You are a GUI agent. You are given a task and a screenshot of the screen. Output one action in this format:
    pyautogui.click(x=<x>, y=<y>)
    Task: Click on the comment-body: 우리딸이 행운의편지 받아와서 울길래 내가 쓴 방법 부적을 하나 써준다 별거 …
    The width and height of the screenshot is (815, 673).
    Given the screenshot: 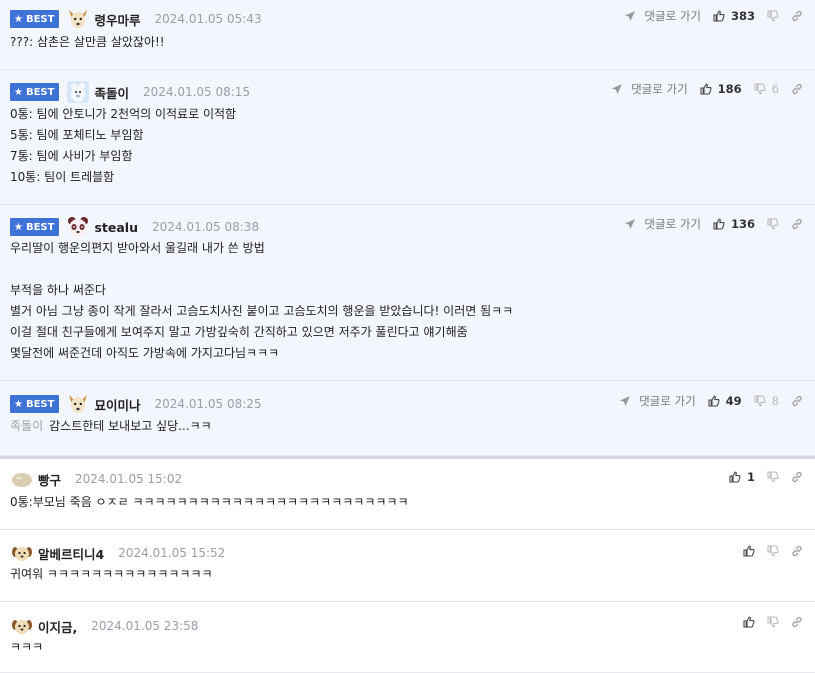 What is the action you would take?
    pyautogui.click(x=261, y=301)
    